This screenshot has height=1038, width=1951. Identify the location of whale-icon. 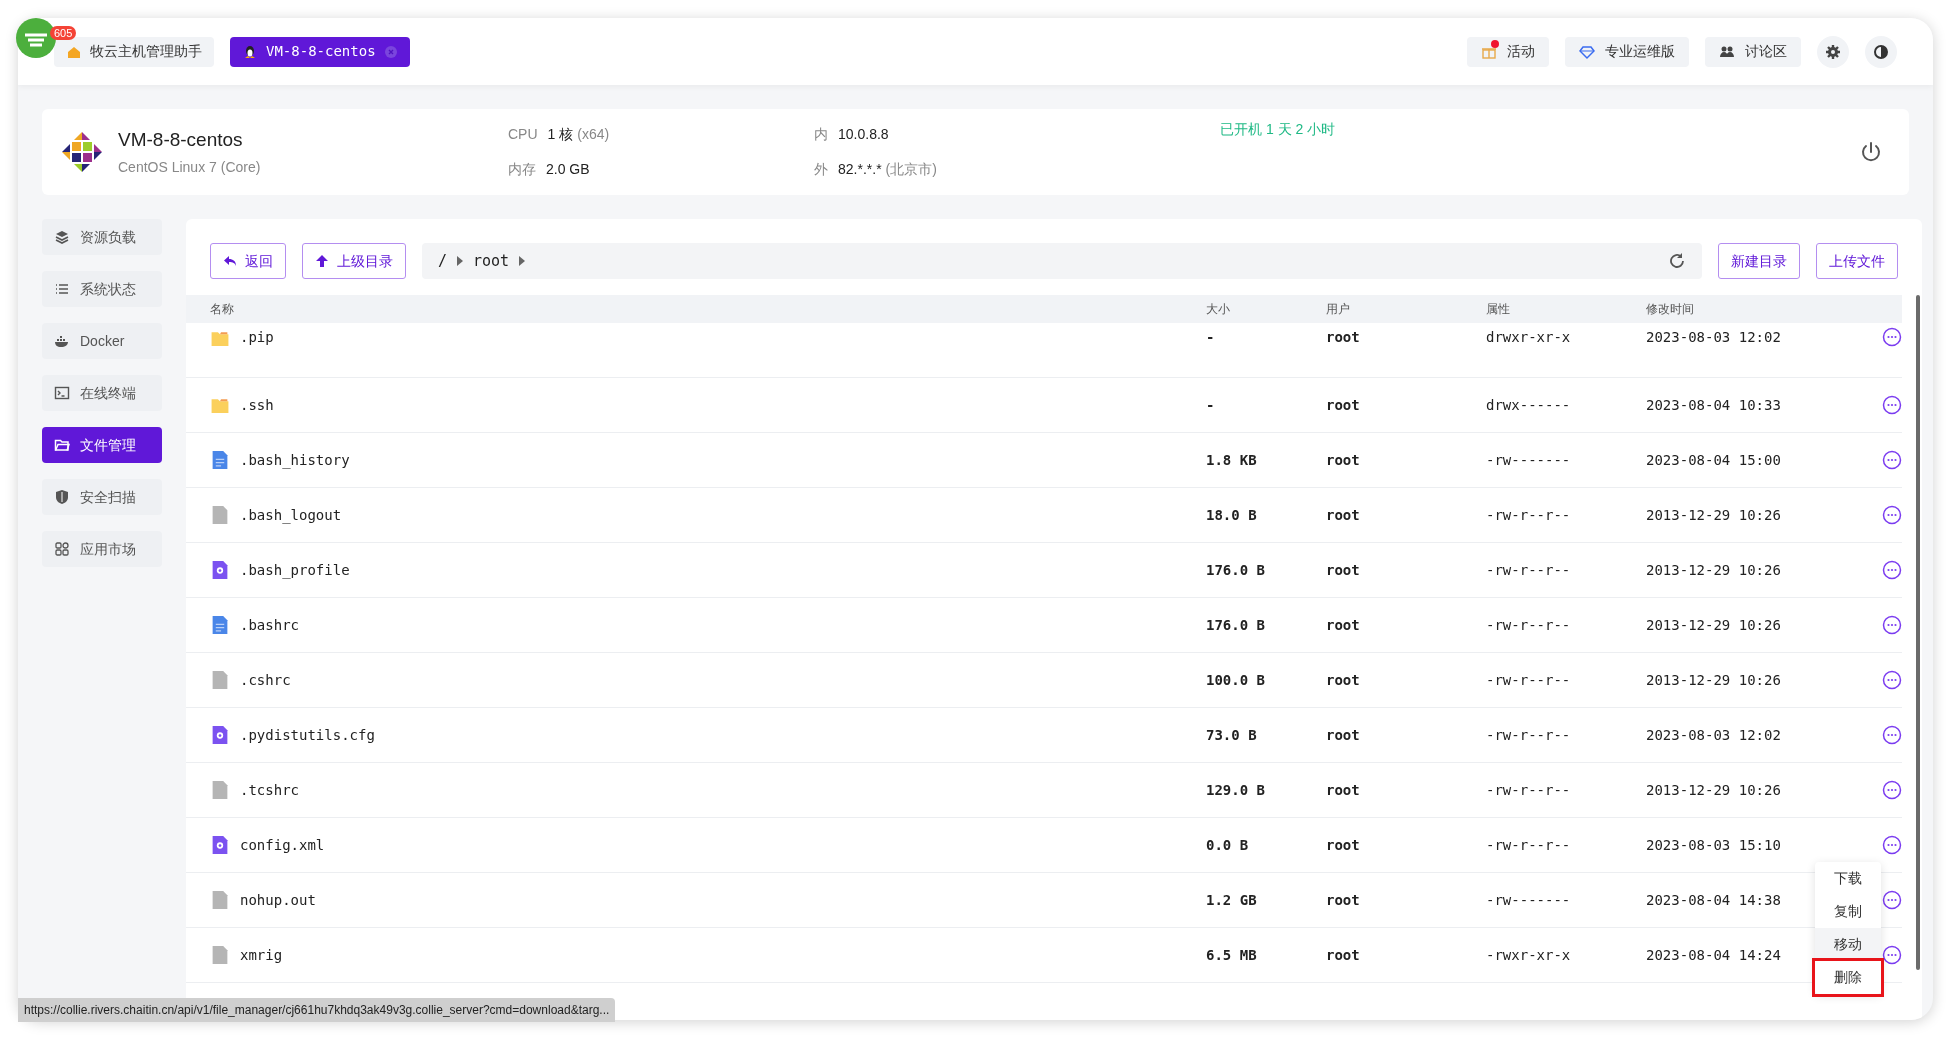
(62, 341).